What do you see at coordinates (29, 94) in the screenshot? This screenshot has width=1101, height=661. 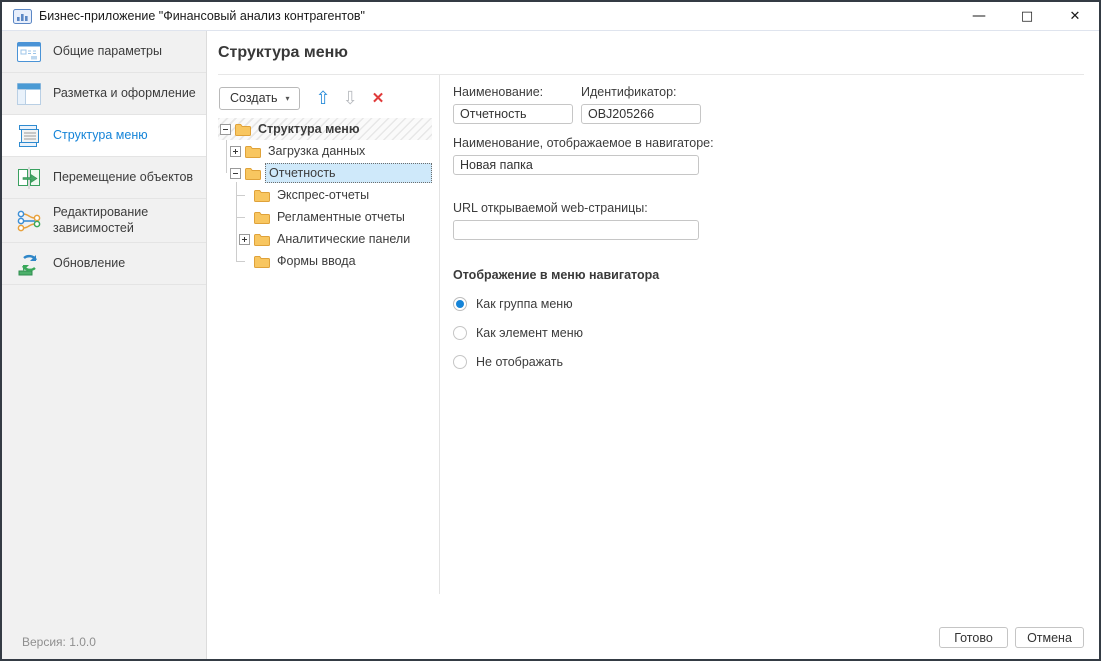 I see `layout-icon` at bounding box center [29, 94].